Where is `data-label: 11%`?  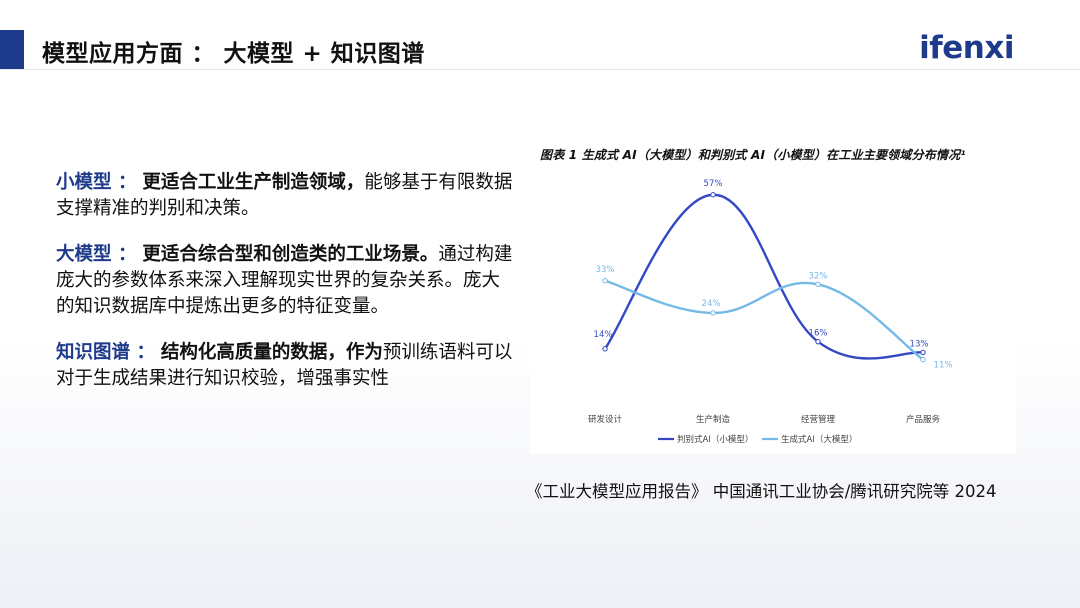 data-label: 11% is located at coordinates (943, 366).